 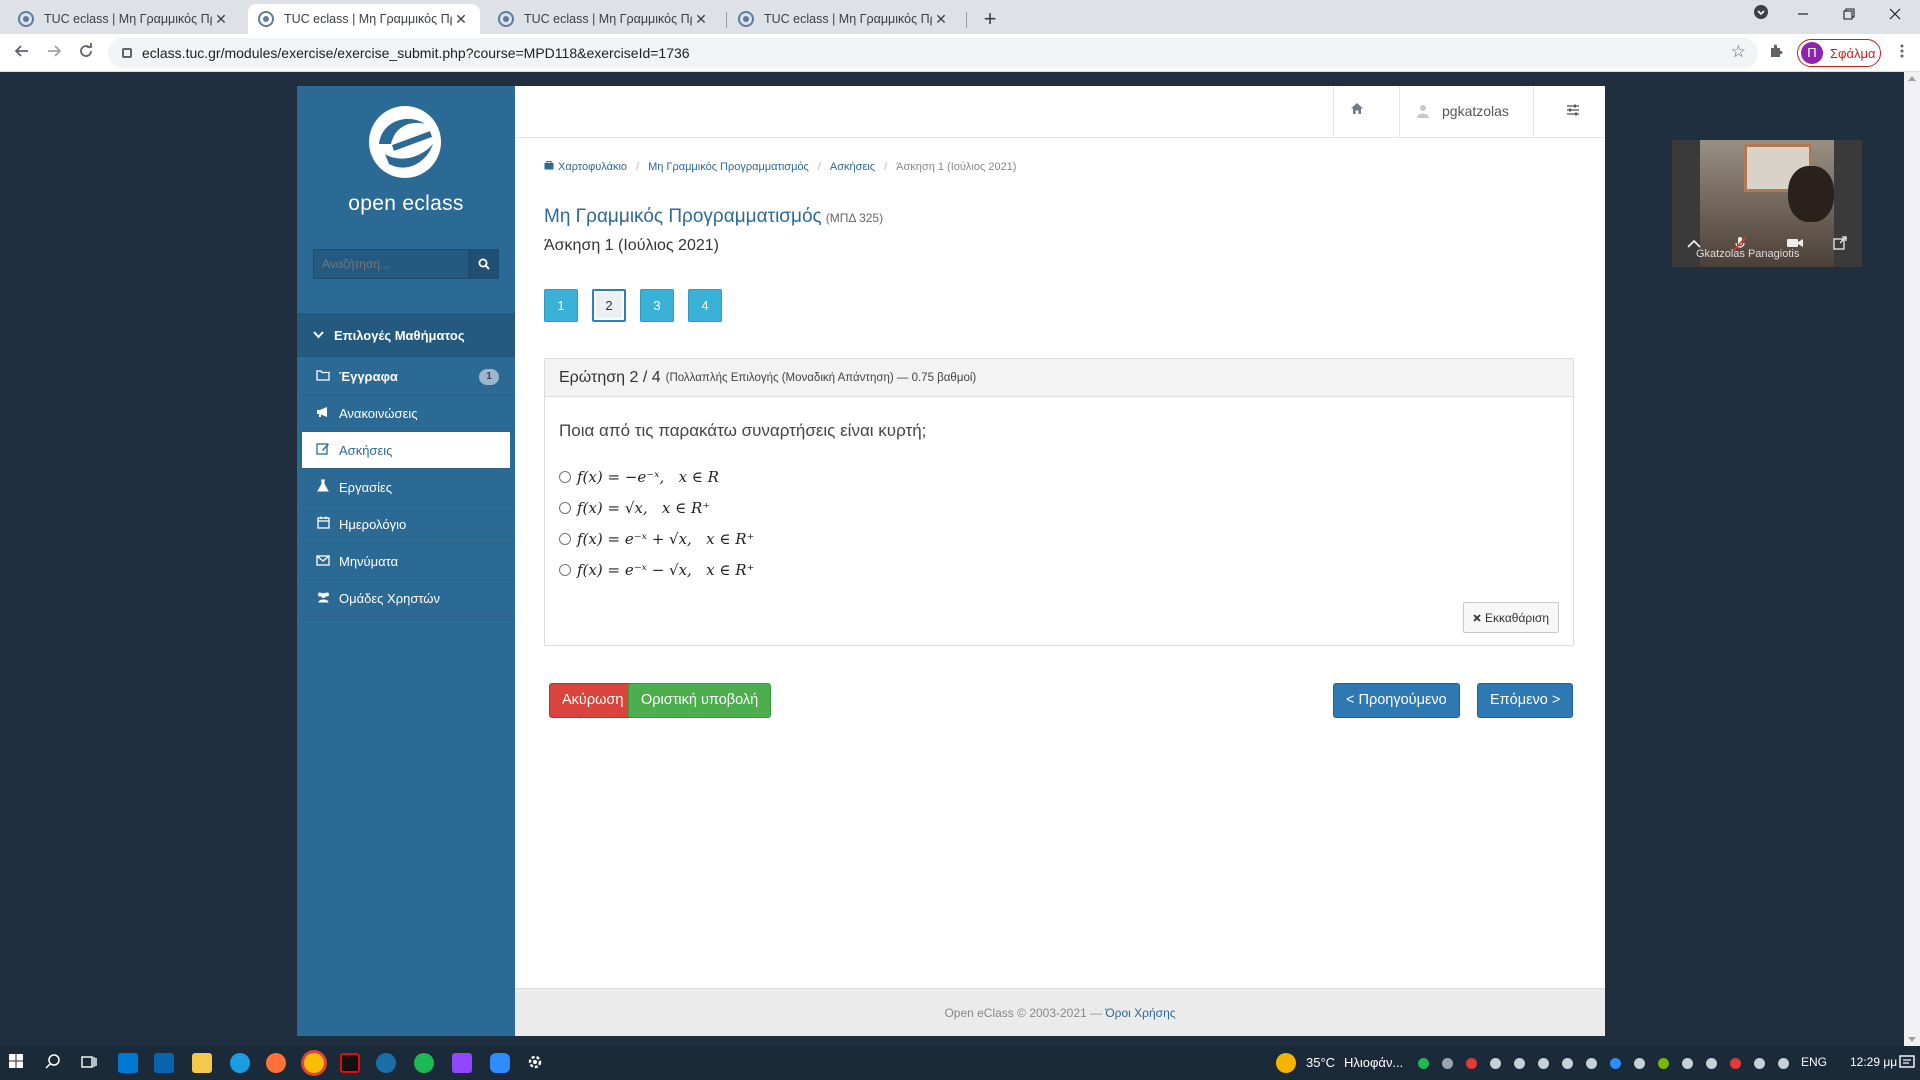 What do you see at coordinates (1783, 1063) in the screenshot?
I see `volume-tray-icon` at bounding box center [1783, 1063].